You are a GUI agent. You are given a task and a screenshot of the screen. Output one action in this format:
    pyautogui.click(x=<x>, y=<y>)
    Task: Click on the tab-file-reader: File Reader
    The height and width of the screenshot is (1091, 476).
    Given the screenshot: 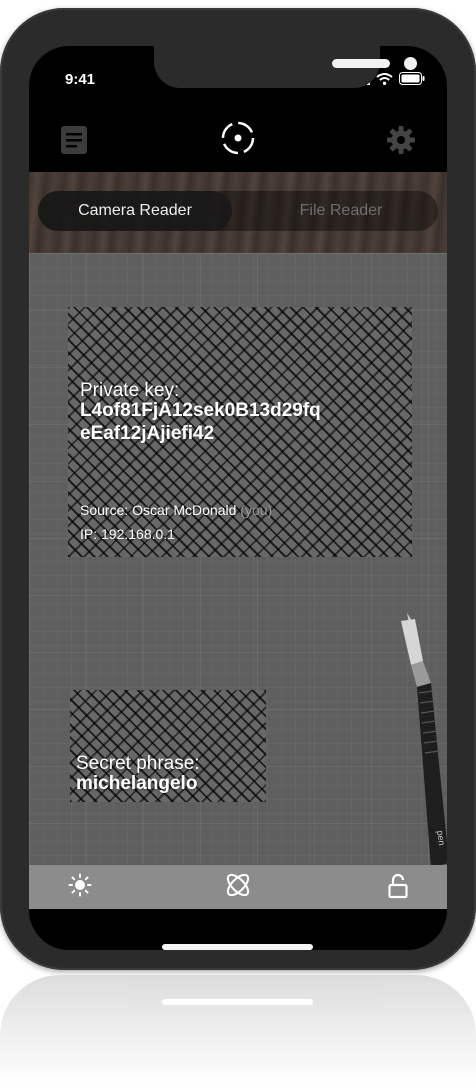 What is the action you would take?
    pyautogui.click(x=341, y=211)
    